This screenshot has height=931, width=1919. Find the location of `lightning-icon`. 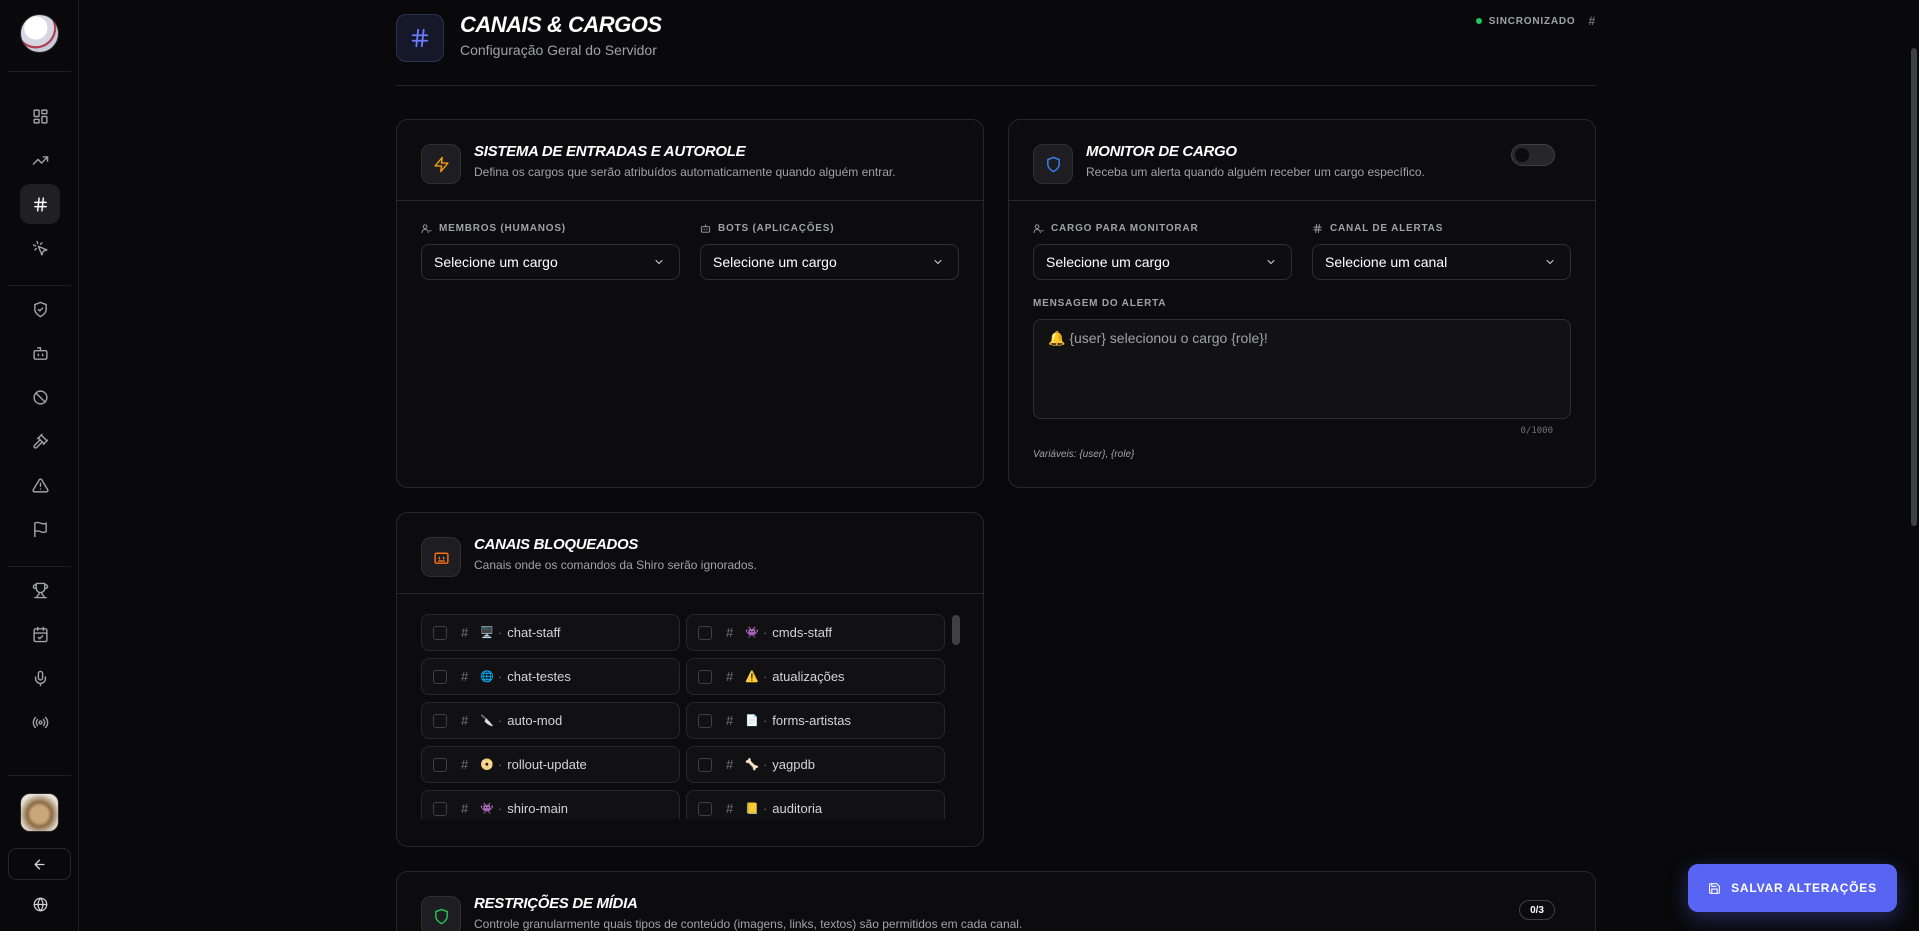

lightning-icon is located at coordinates (441, 164).